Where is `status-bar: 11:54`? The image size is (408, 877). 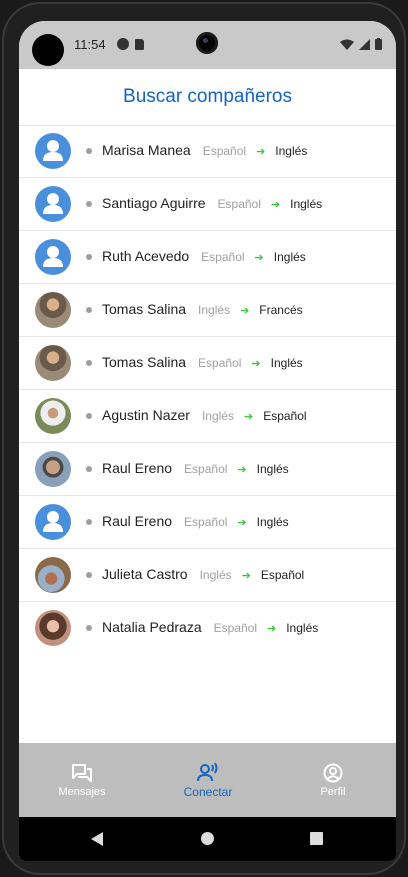
status-bar: 11:54 is located at coordinates (207, 45).